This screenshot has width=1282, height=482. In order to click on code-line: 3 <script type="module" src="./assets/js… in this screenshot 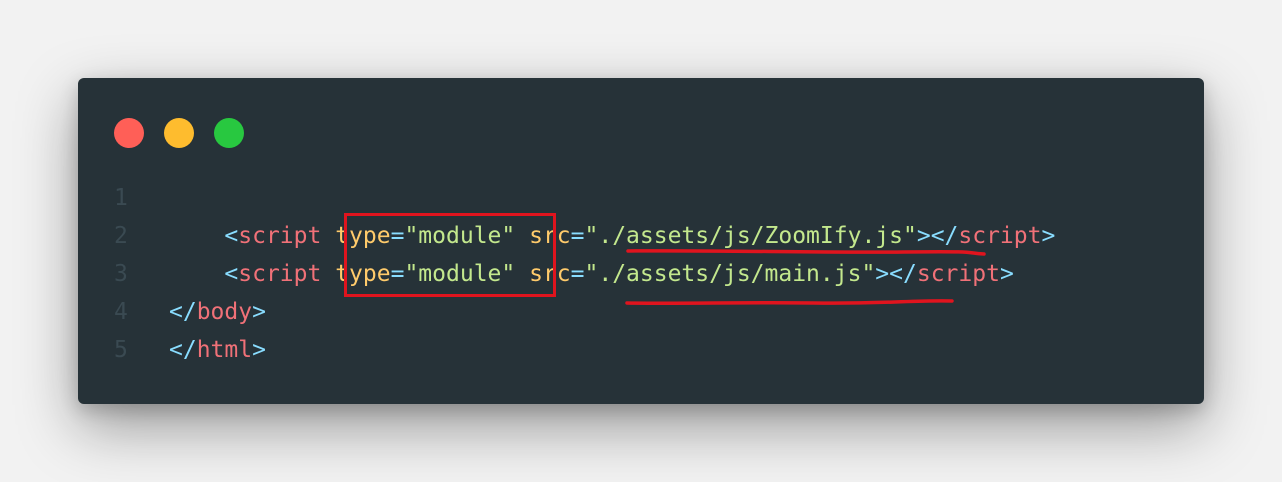, I will do `click(641, 274)`.